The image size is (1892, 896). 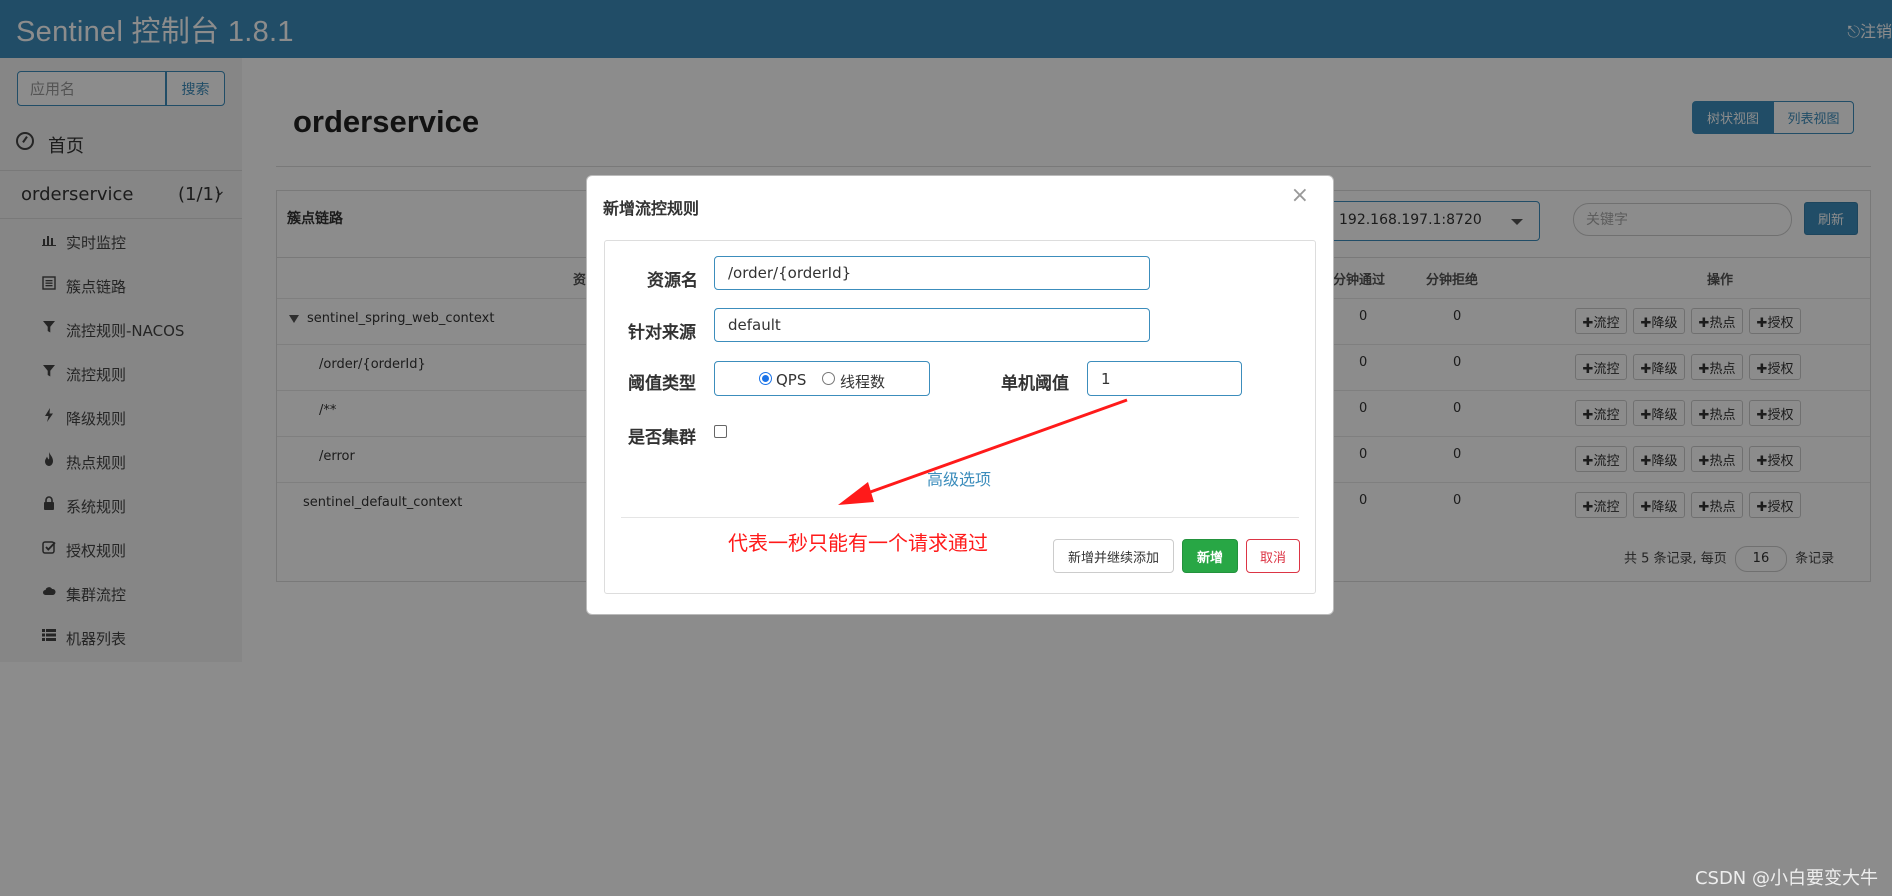 What do you see at coordinates (994, 447) in the screenshot?
I see `annotation-arrow-line` at bounding box center [994, 447].